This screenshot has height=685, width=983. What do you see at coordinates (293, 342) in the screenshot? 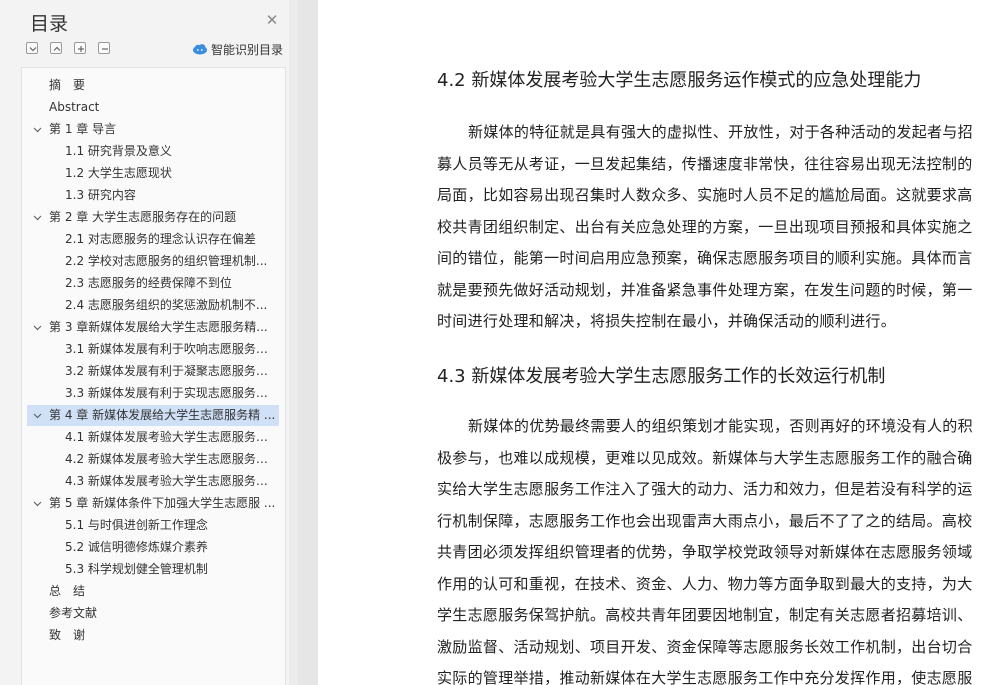
I see `sidebar-scrollbar` at bounding box center [293, 342].